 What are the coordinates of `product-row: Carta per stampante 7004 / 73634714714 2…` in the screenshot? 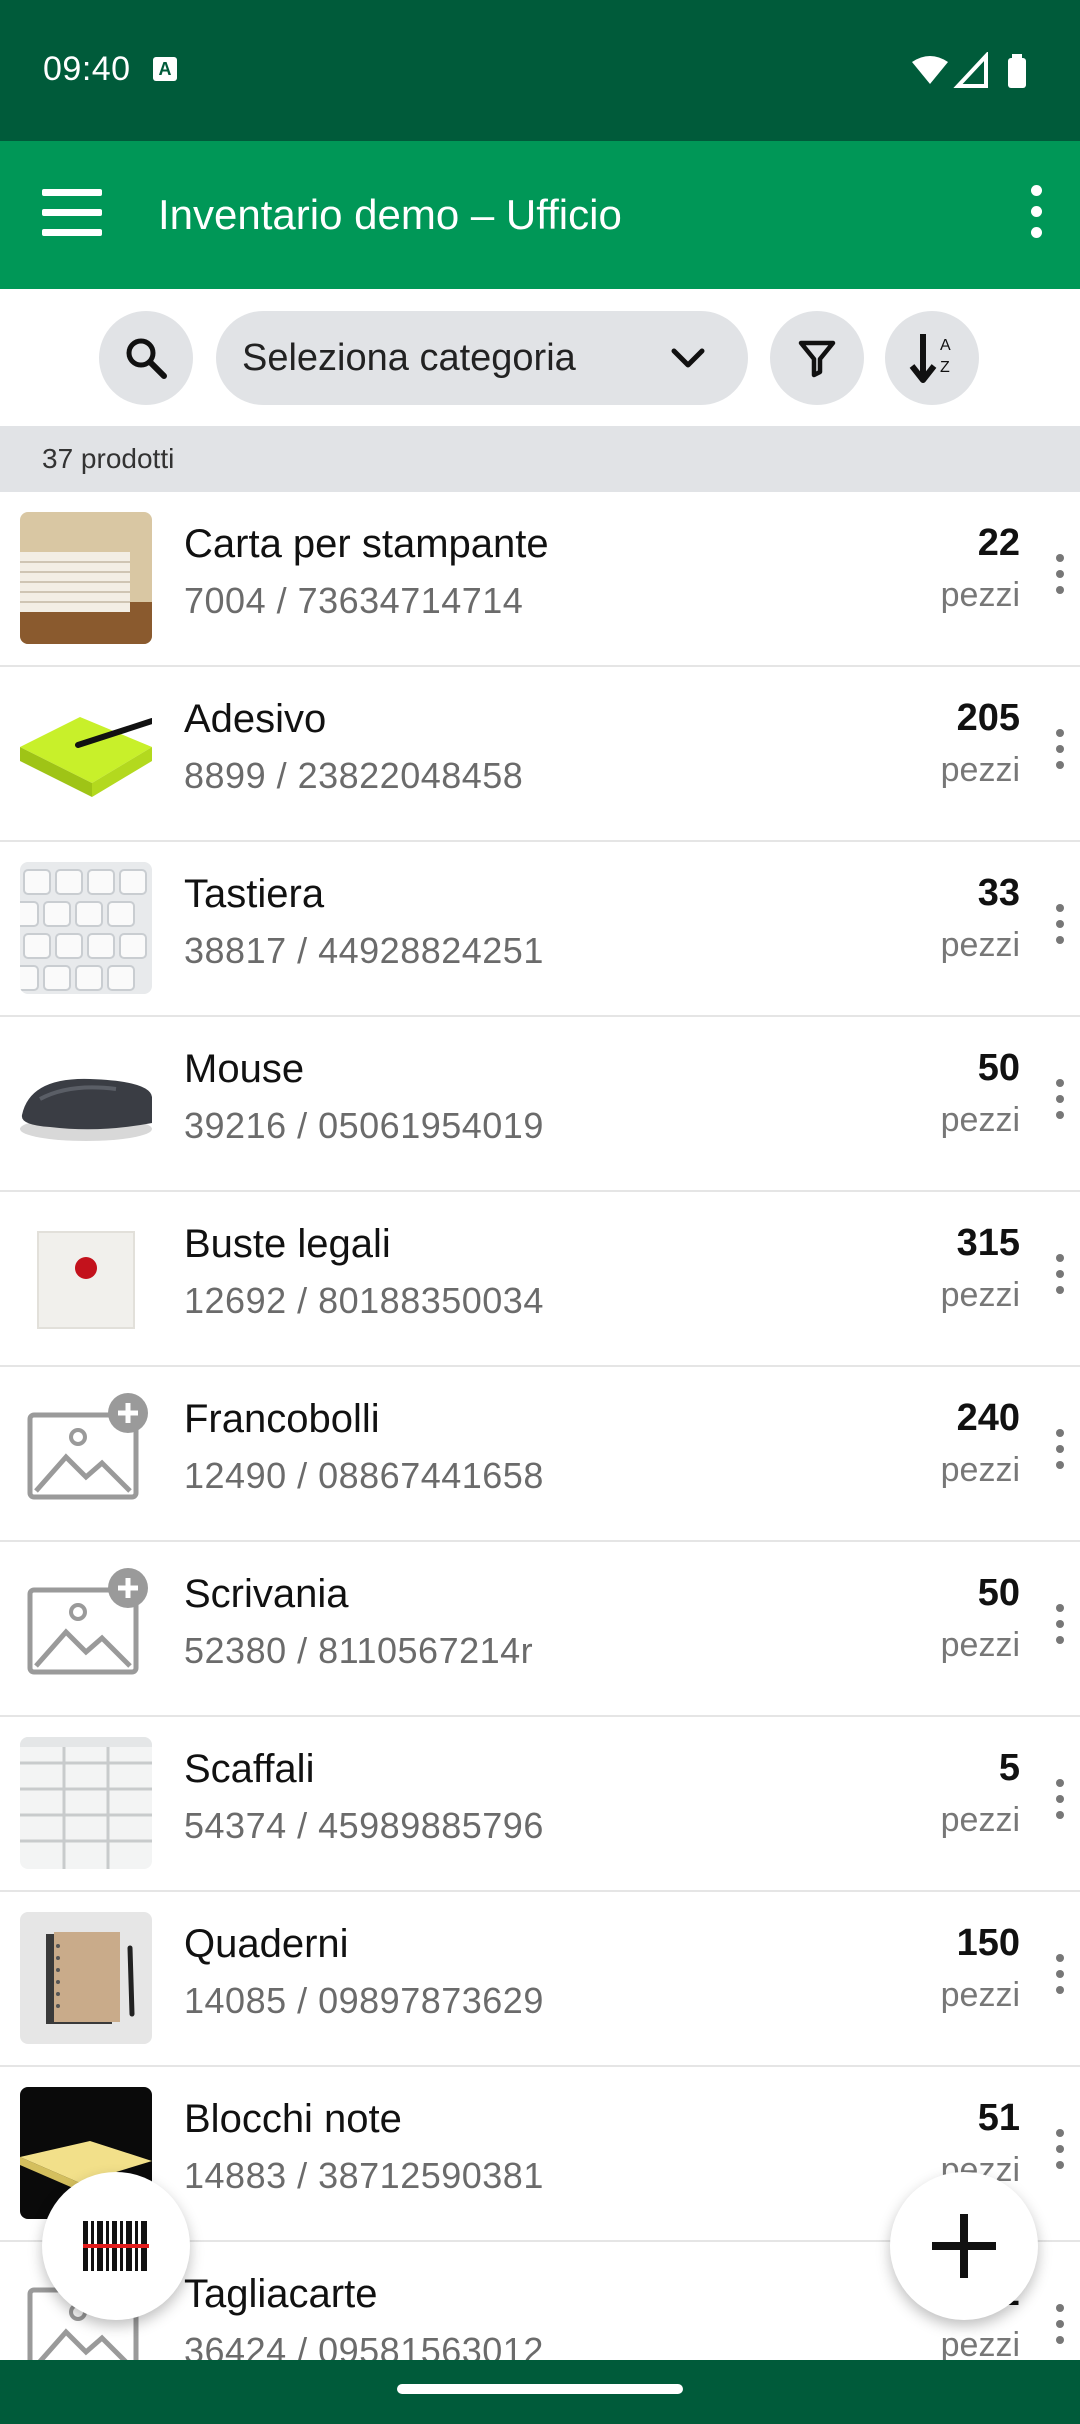 It's located at (540, 579).